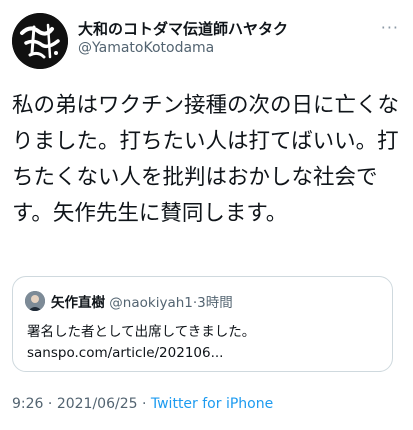 This screenshot has height=430, width=413. I want to click on quoted-header: 矢作直樹 @naokiyah1·3時間, so click(142, 301).